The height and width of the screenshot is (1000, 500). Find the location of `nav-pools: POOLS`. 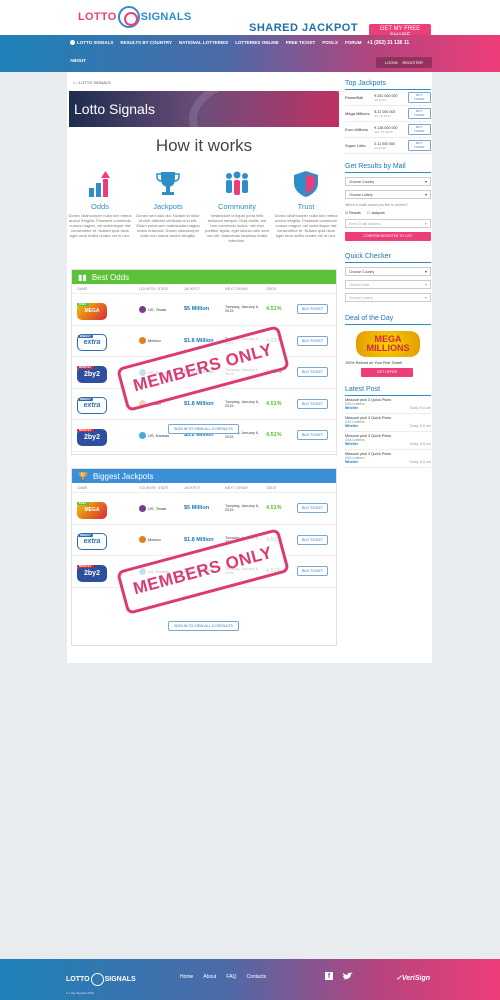

nav-pools: POOLS is located at coordinates (330, 42).